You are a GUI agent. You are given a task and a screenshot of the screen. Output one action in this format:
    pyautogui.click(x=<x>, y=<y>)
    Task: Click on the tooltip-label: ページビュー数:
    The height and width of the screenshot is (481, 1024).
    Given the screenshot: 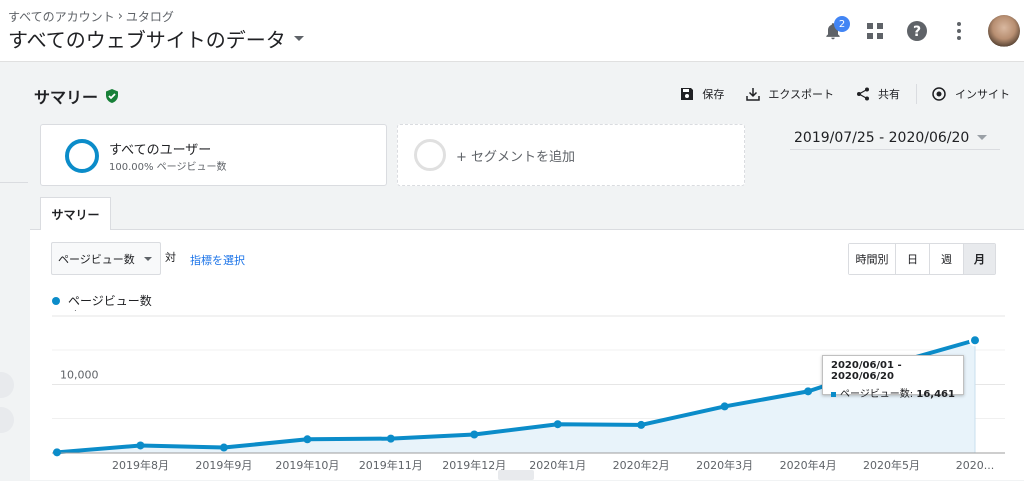 What is the action you would take?
    pyautogui.click(x=877, y=394)
    